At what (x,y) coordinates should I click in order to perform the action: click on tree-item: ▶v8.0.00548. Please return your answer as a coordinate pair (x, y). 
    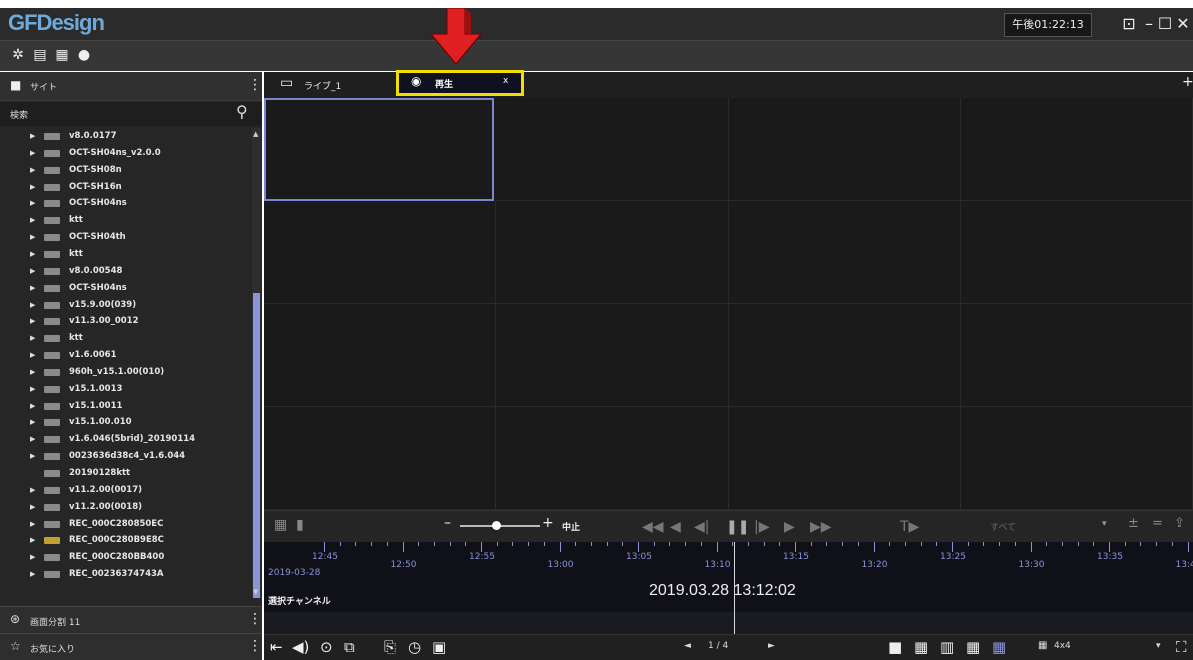
    Looking at the image, I should click on (125, 271).